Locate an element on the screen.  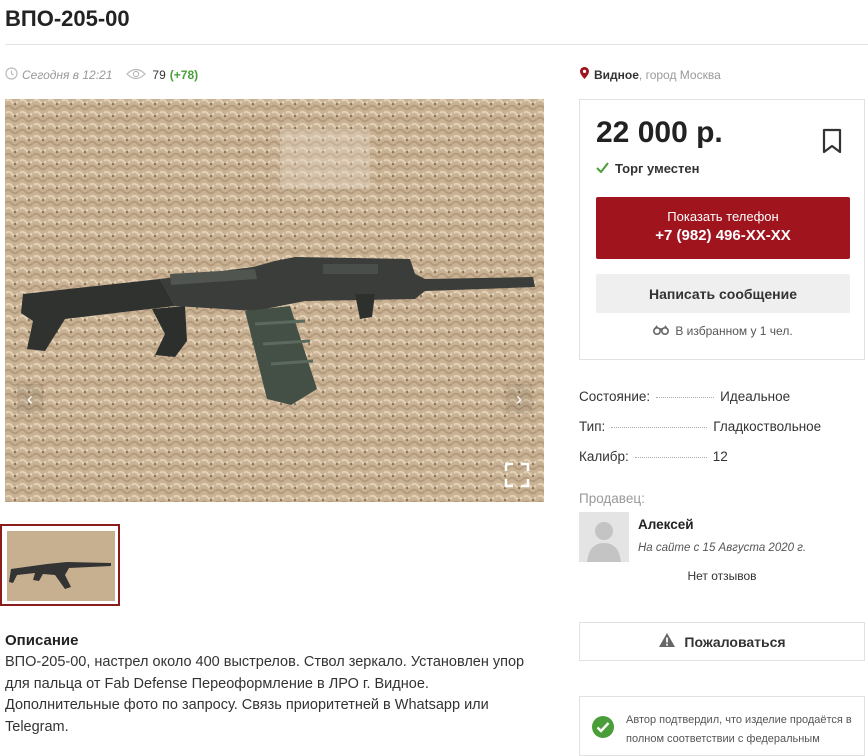
rifle-thumbnail-image is located at coordinates (61, 566).